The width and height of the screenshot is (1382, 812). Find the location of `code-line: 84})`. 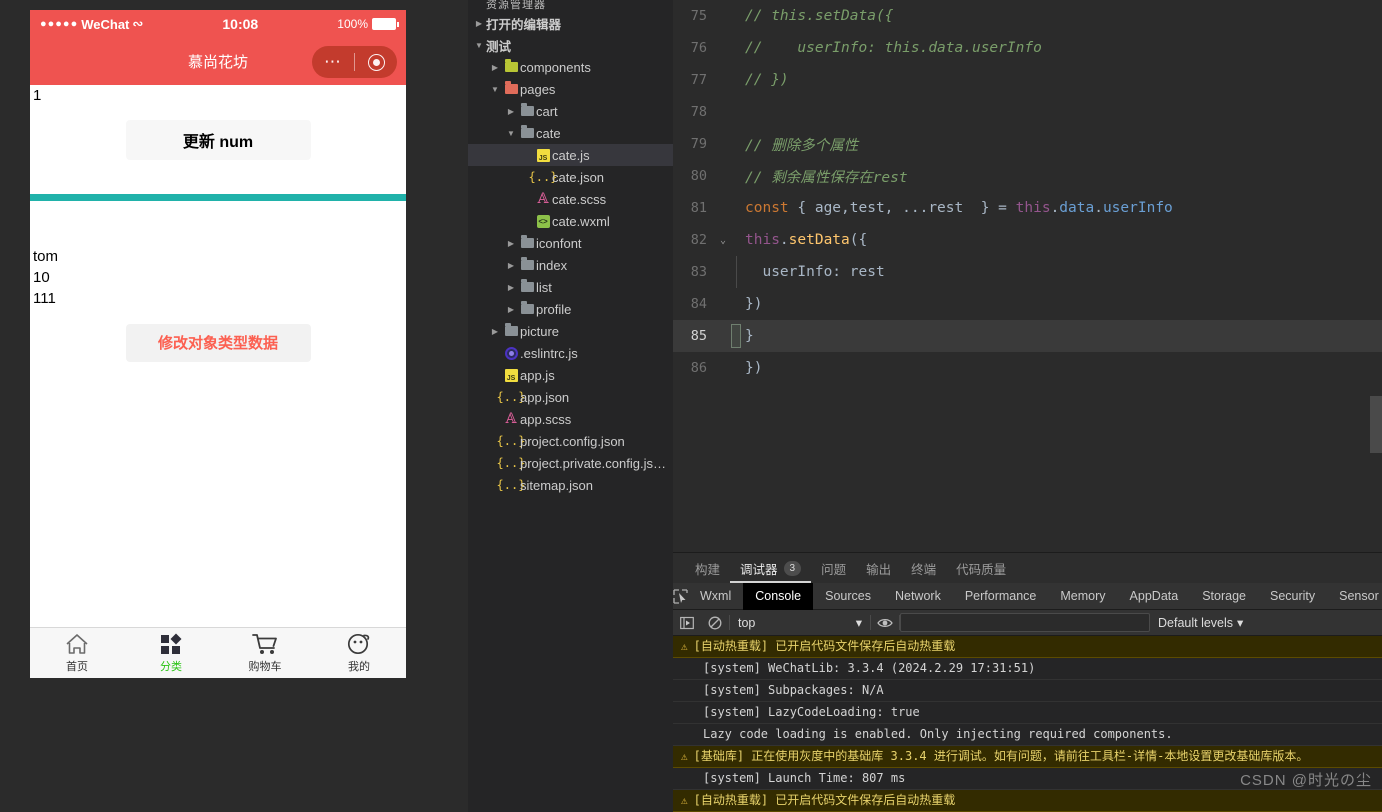

code-line: 84}) is located at coordinates (1027, 304).